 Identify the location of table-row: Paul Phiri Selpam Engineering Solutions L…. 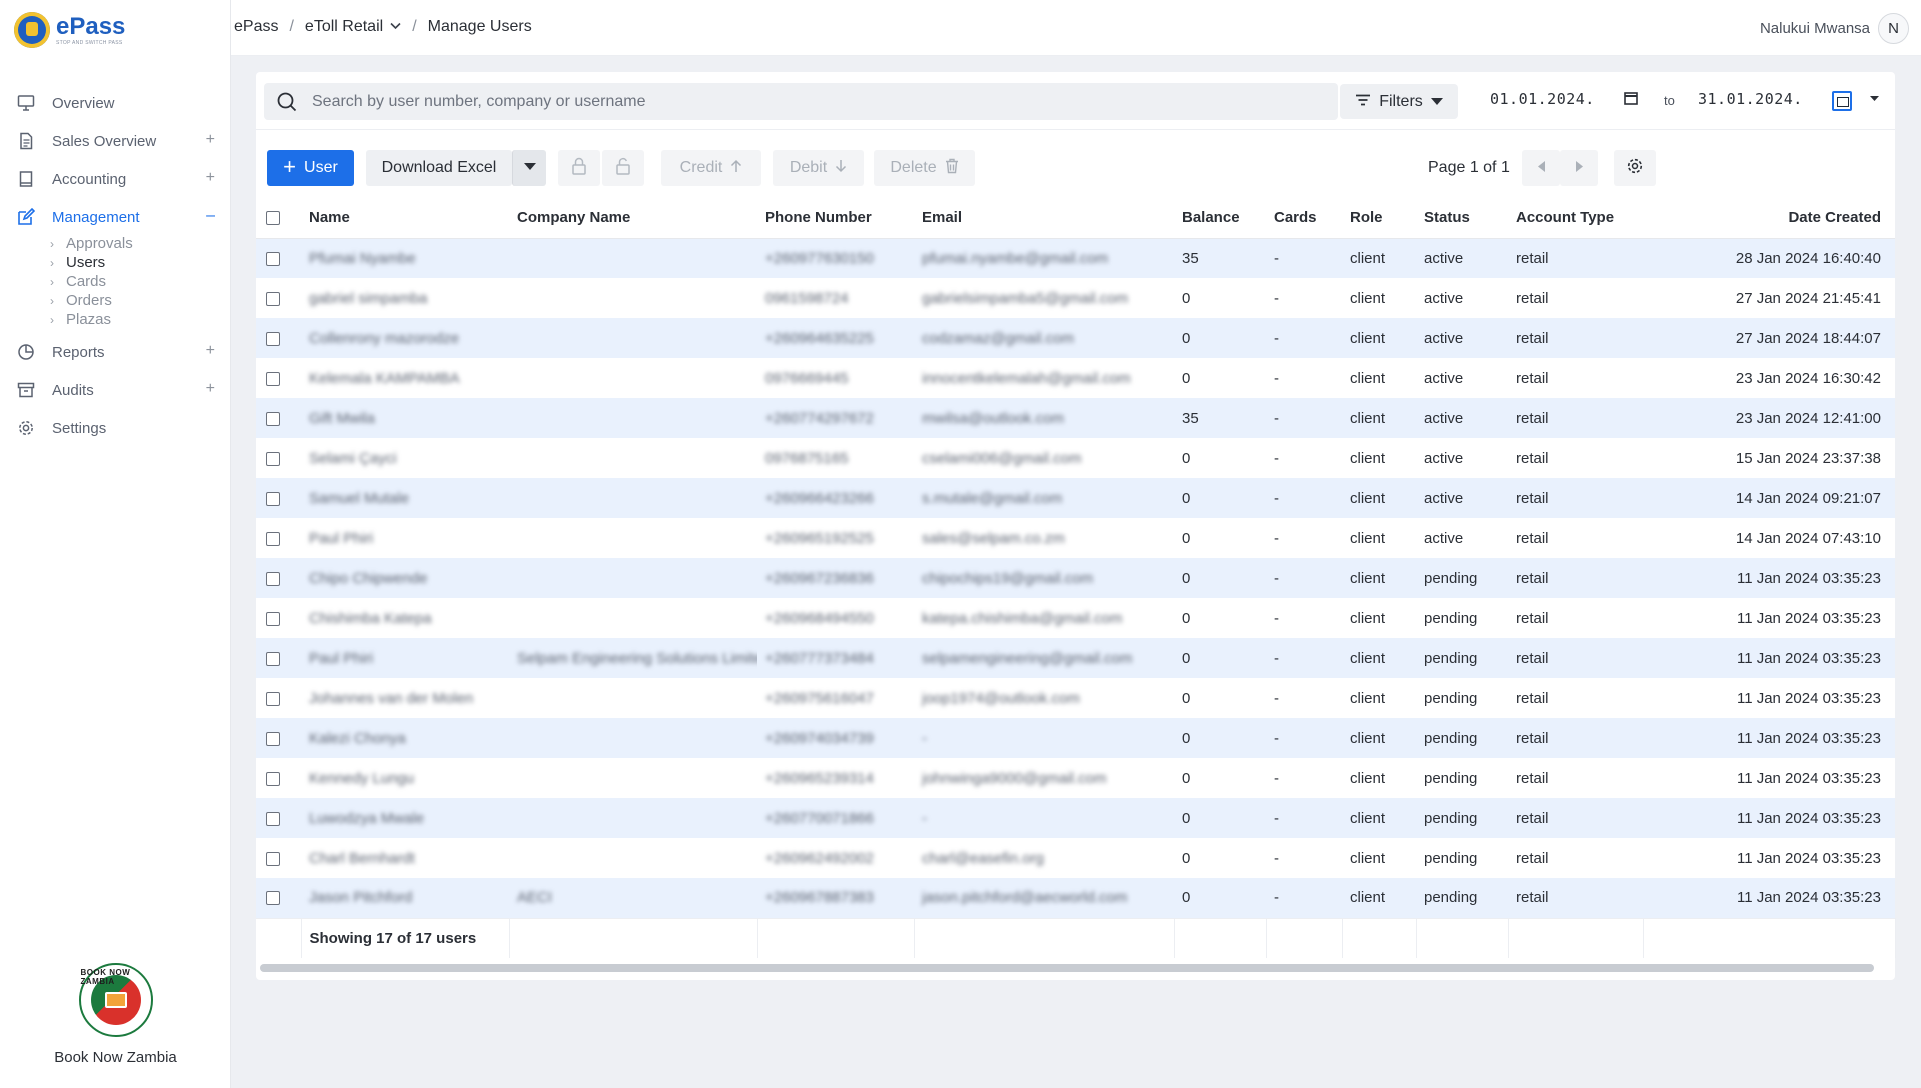
(1075, 658).